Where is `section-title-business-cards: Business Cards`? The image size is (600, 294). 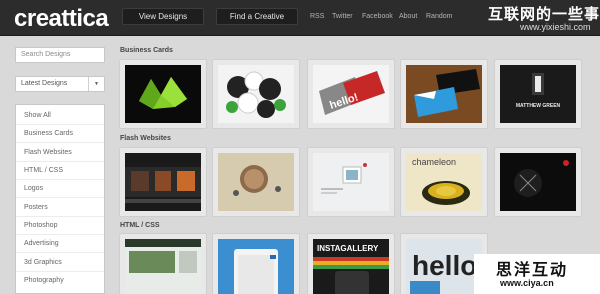
section-title-business-cards: Business Cards is located at coordinates (146, 50).